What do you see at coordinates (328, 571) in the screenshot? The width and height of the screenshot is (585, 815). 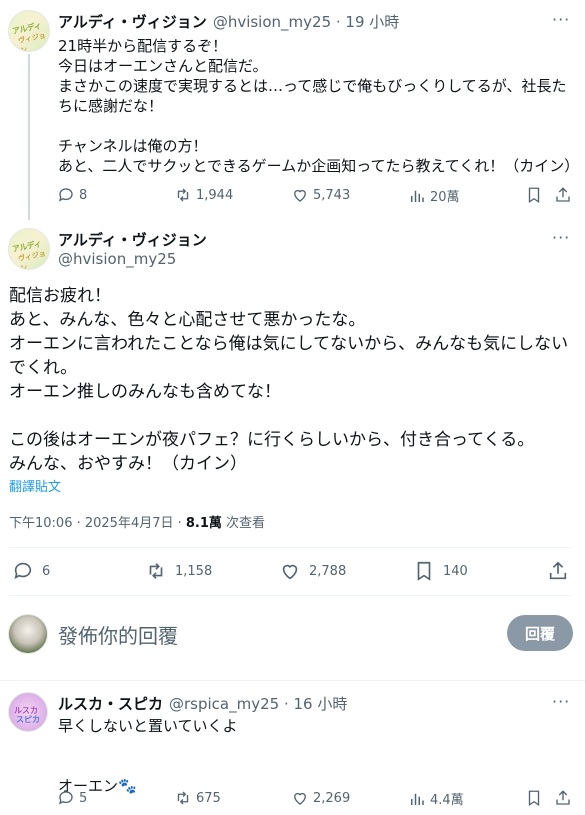 I see `like-count: 2,788` at bounding box center [328, 571].